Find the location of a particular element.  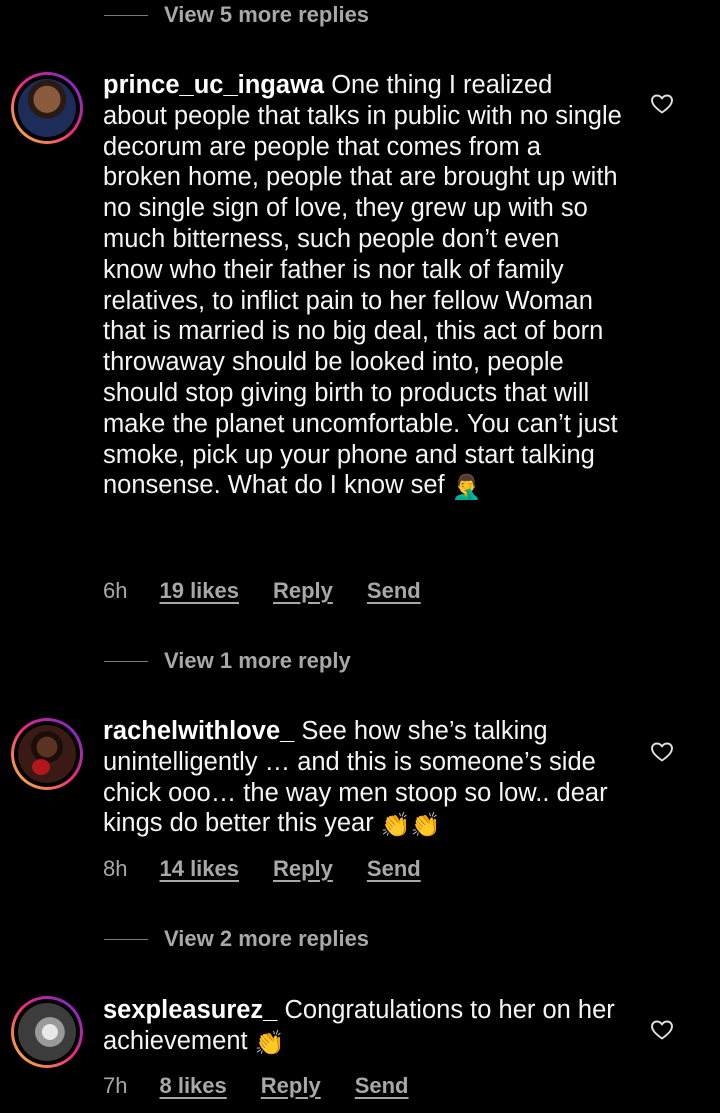

comment-username: sexpleasurez_ is located at coordinates (190, 1010).